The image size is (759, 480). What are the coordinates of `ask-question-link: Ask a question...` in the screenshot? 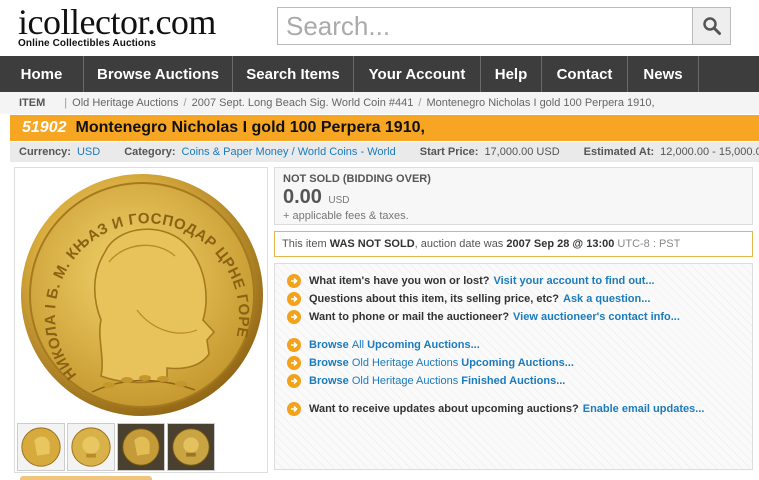 It's located at (606, 299).